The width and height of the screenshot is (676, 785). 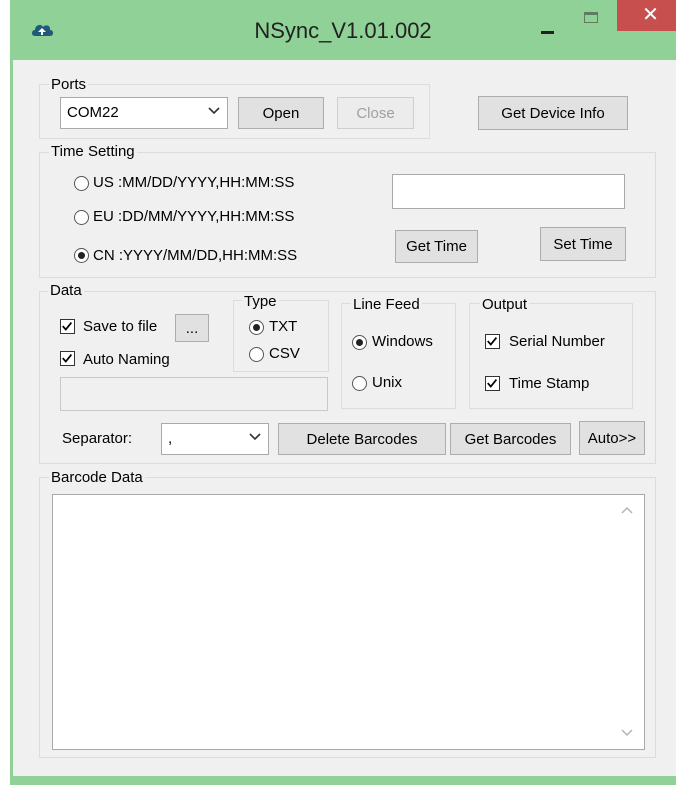 I want to click on radio-txt, so click(x=256, y=327).